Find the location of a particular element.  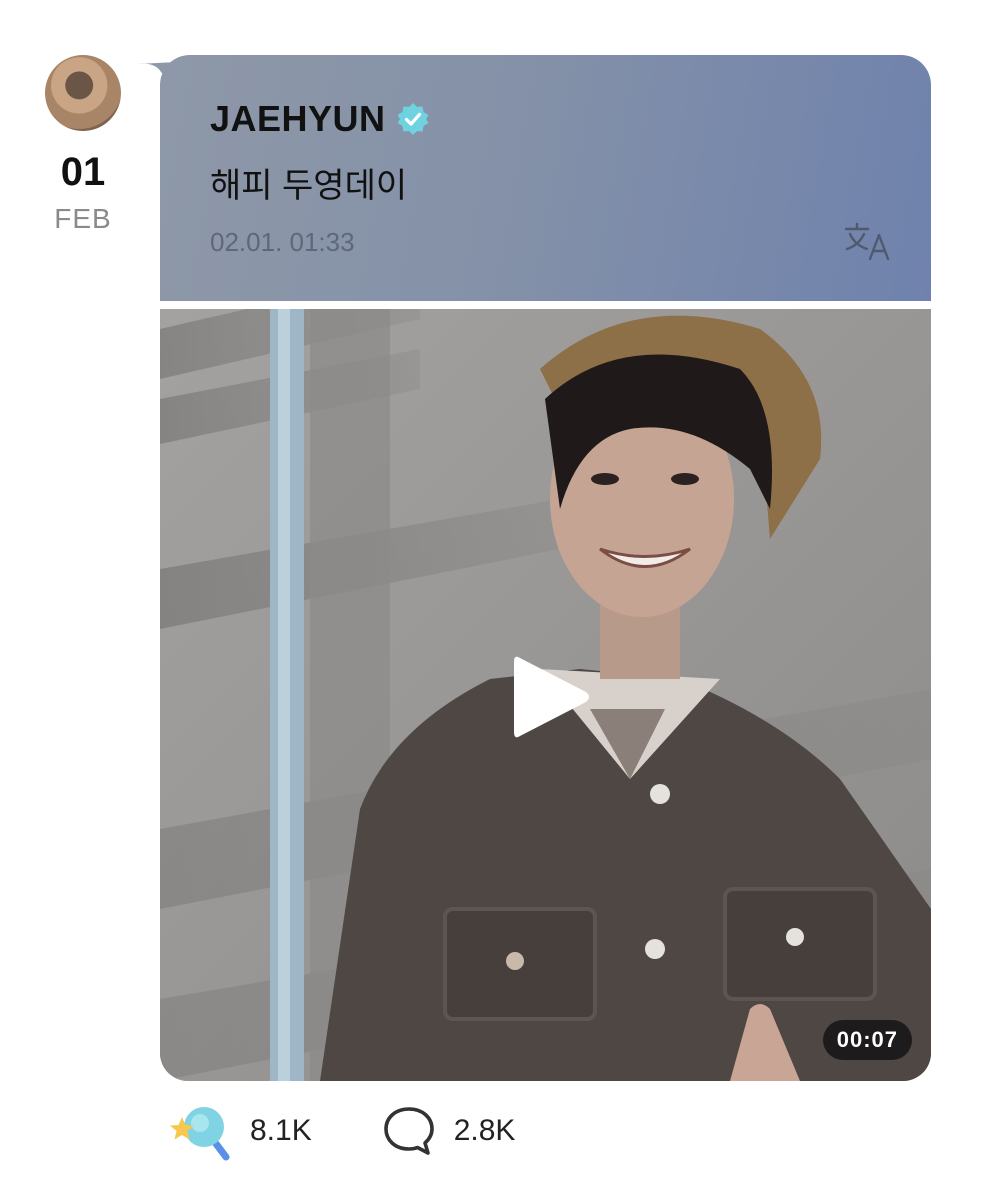

post-day: 01 is located at coordinates (83, 172).